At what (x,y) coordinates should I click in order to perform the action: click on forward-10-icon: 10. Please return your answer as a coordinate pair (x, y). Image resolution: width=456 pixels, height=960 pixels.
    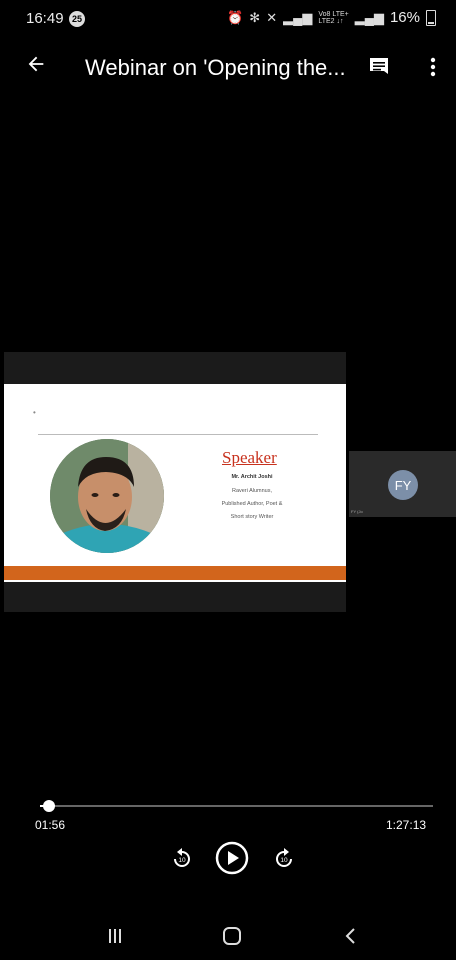
    Looking at the image, I should click on (284, 857).